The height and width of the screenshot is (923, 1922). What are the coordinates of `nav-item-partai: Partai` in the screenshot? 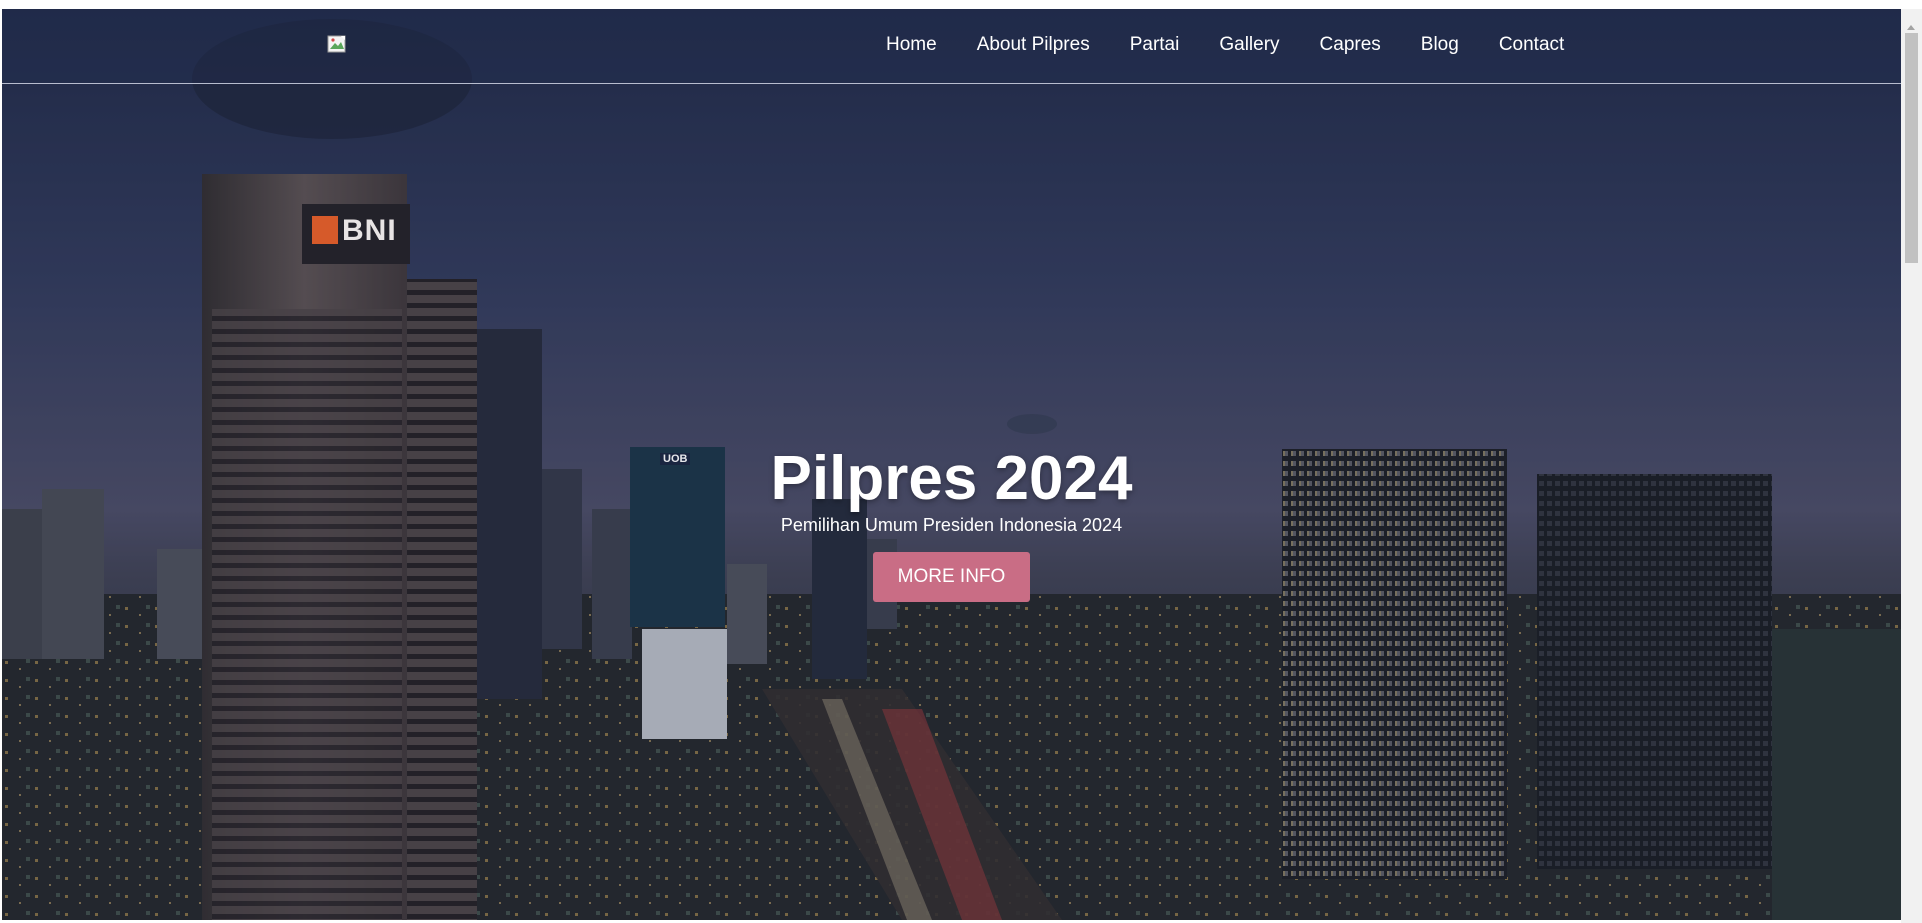 It's located at (1155, 45).